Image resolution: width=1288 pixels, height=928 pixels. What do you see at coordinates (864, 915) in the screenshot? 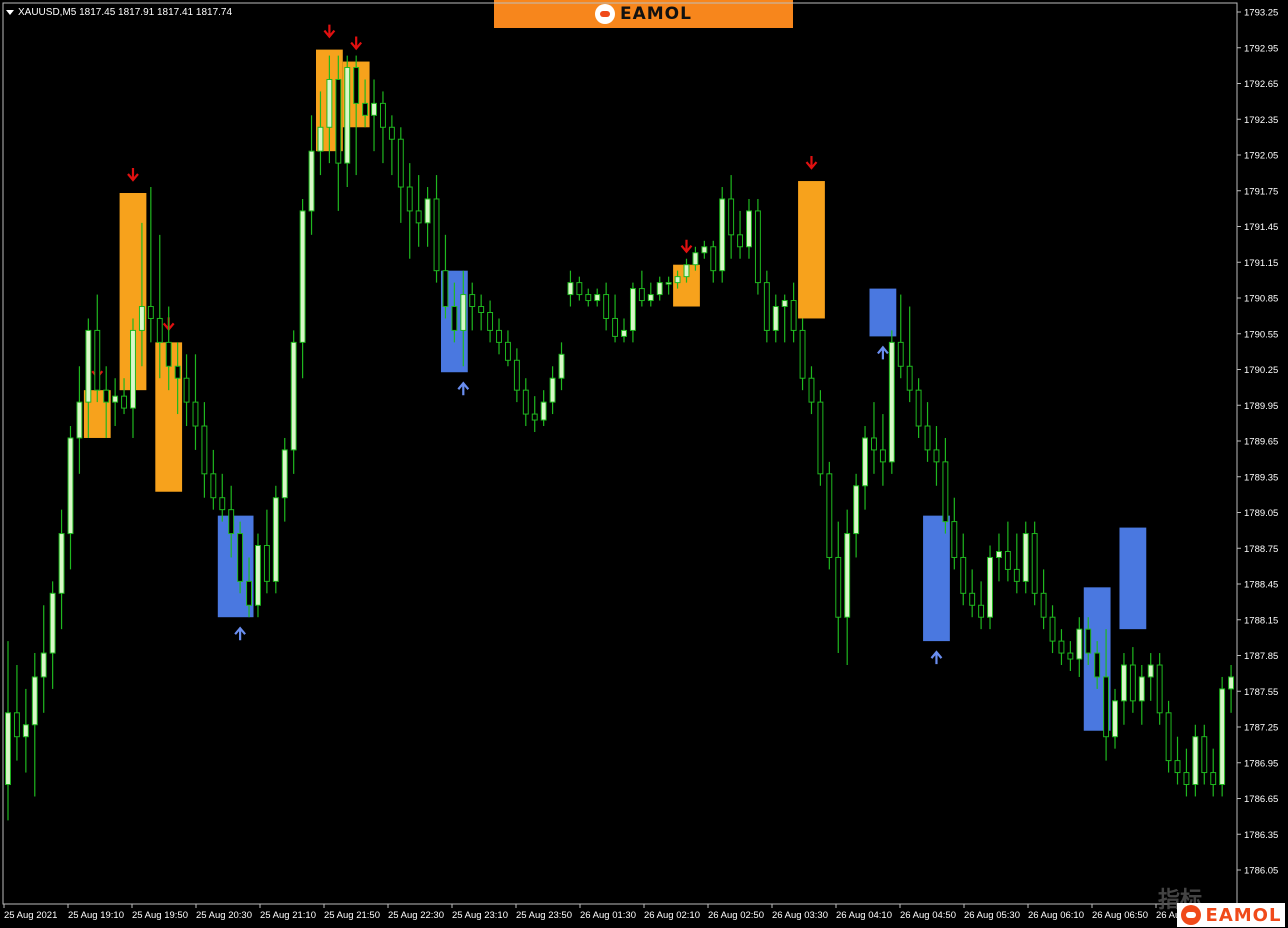
I see `x-tick-label: 26 Aug 04:10` at bounding box center [864, 915].